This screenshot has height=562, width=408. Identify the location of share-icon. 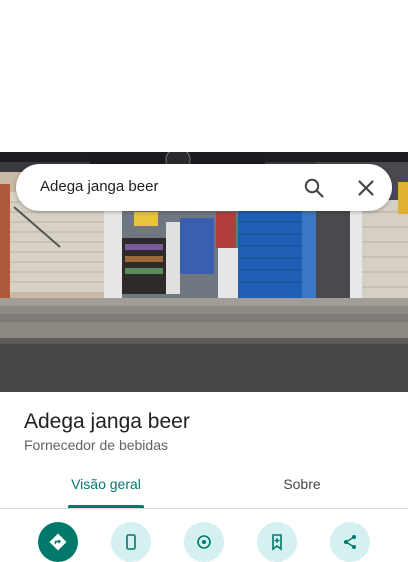
(350, 542).